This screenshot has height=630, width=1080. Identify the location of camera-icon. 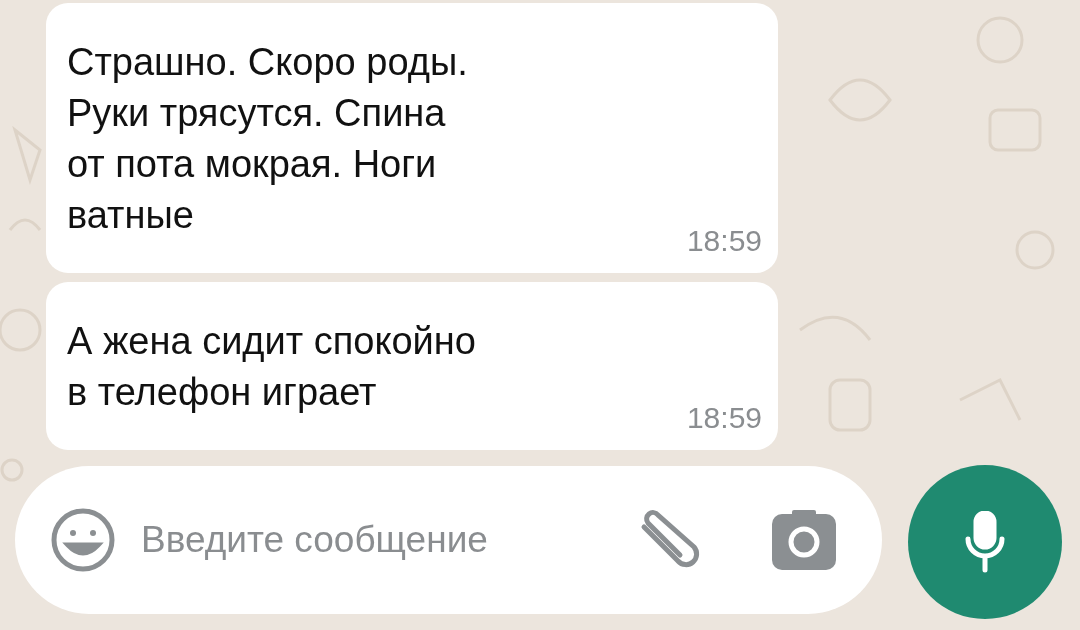
(804, 540).